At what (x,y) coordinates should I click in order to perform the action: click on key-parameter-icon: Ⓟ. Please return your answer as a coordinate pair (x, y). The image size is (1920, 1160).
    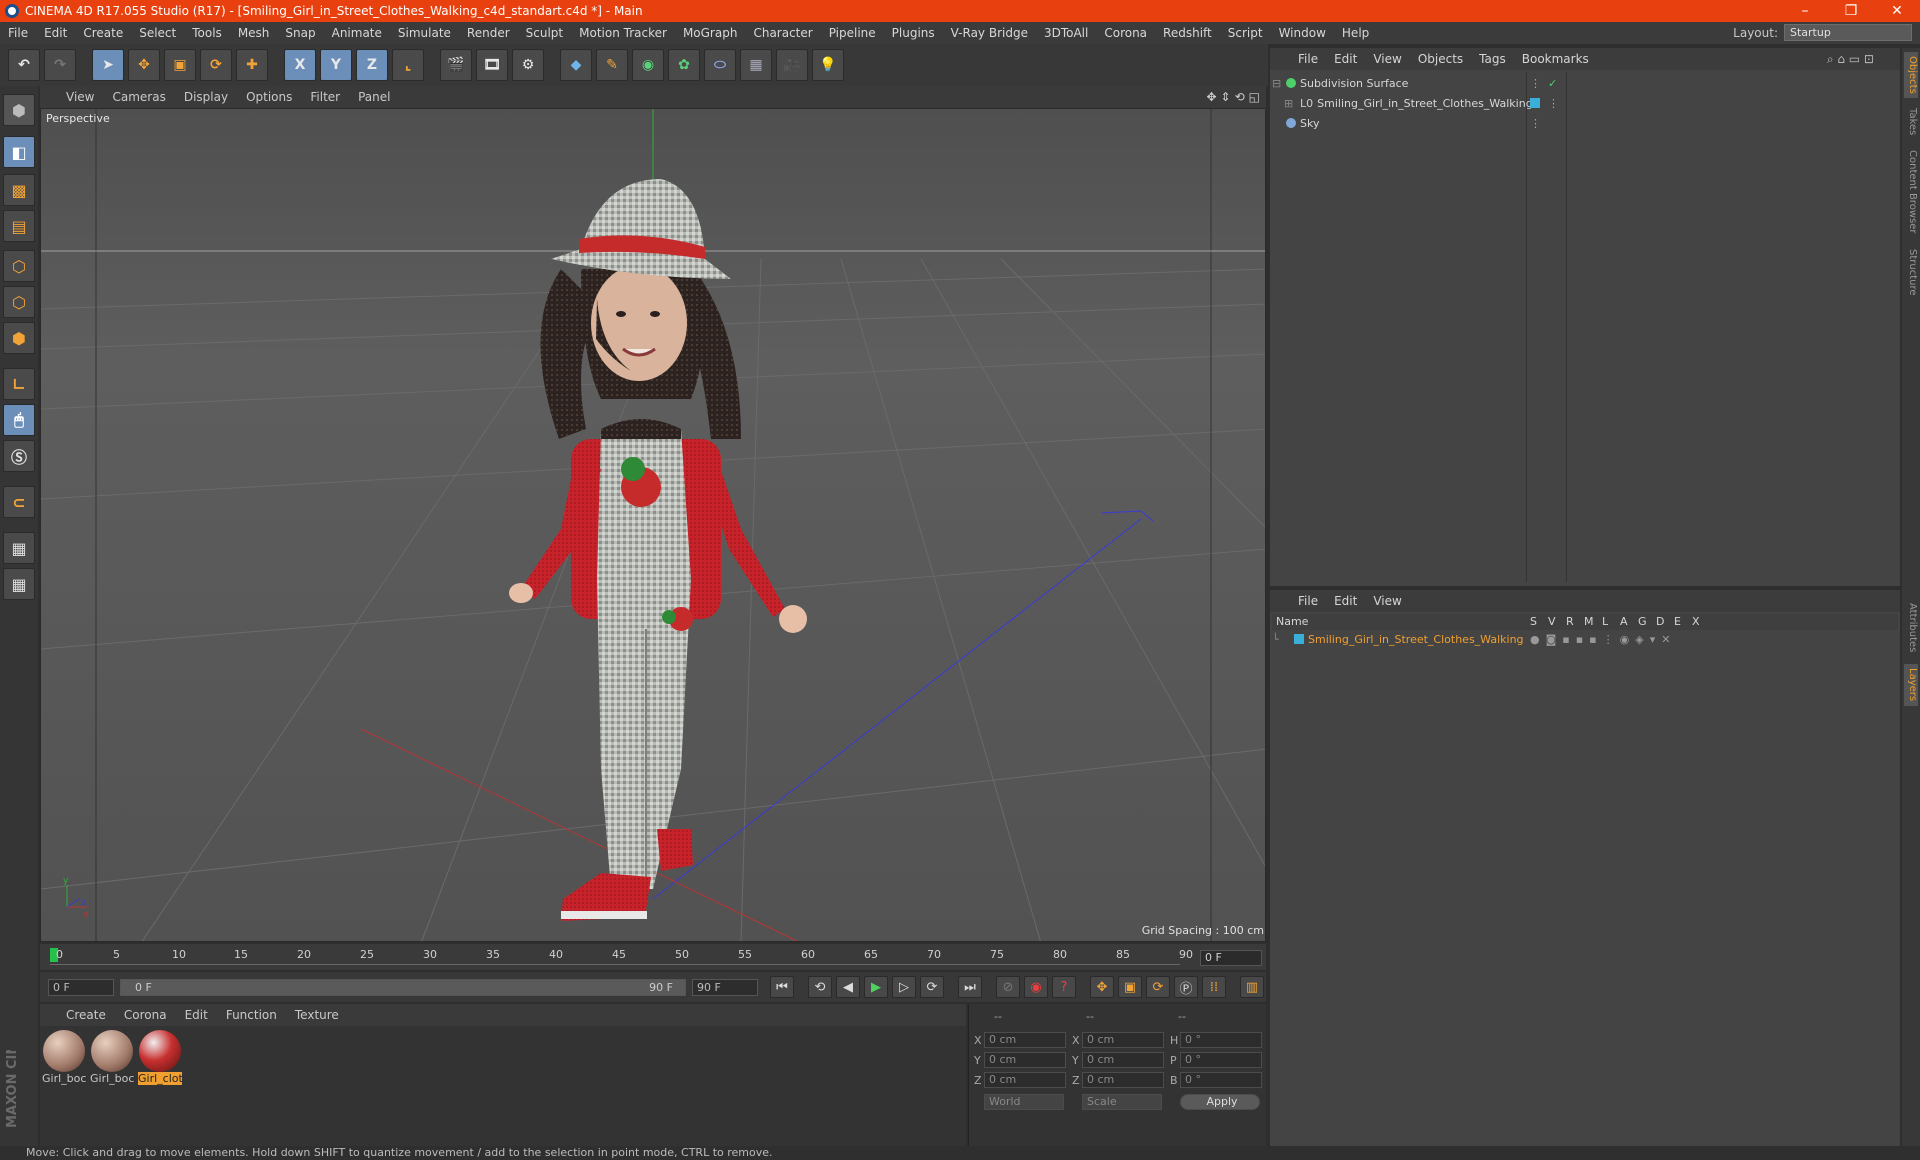
    Looking at the image, I should click on (1186, 987).